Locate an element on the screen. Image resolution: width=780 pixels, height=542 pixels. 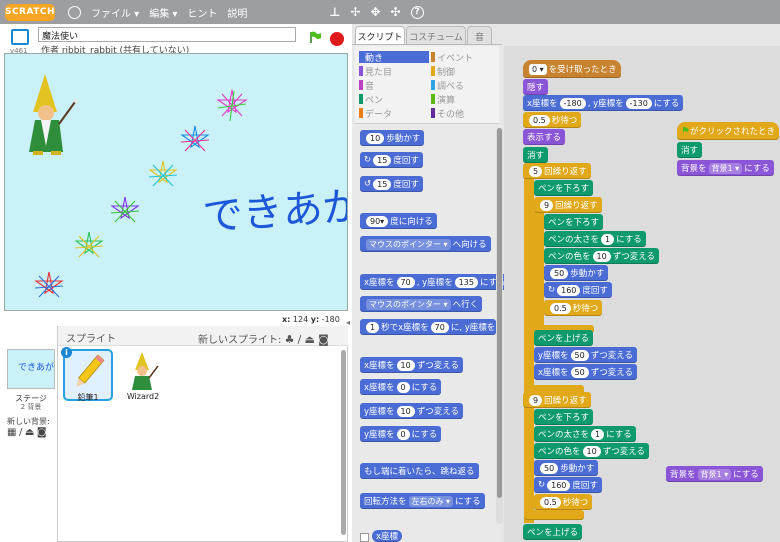
palette-x-position-reporter: x座標 is located at coordinates (387, 536).